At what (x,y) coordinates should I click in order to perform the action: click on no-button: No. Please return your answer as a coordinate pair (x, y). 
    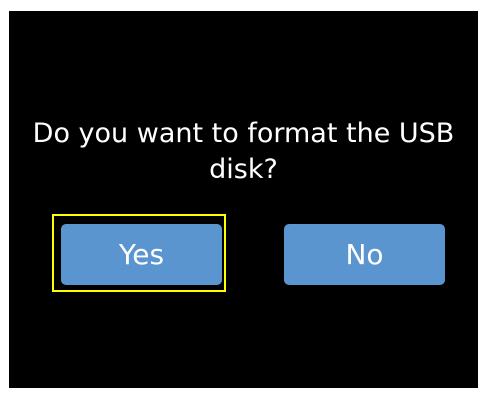
    Looking at the image, I should click on (364, 254).